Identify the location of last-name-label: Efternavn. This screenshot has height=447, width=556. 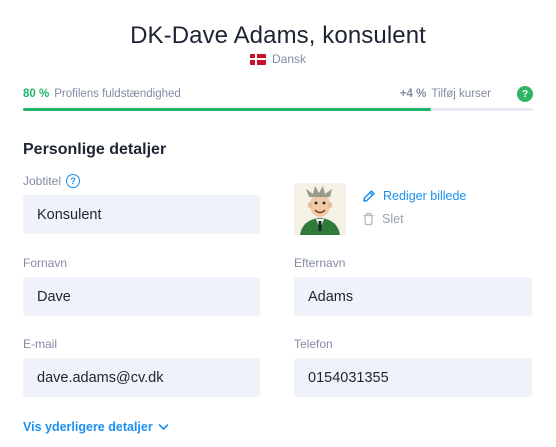
(320, 263).